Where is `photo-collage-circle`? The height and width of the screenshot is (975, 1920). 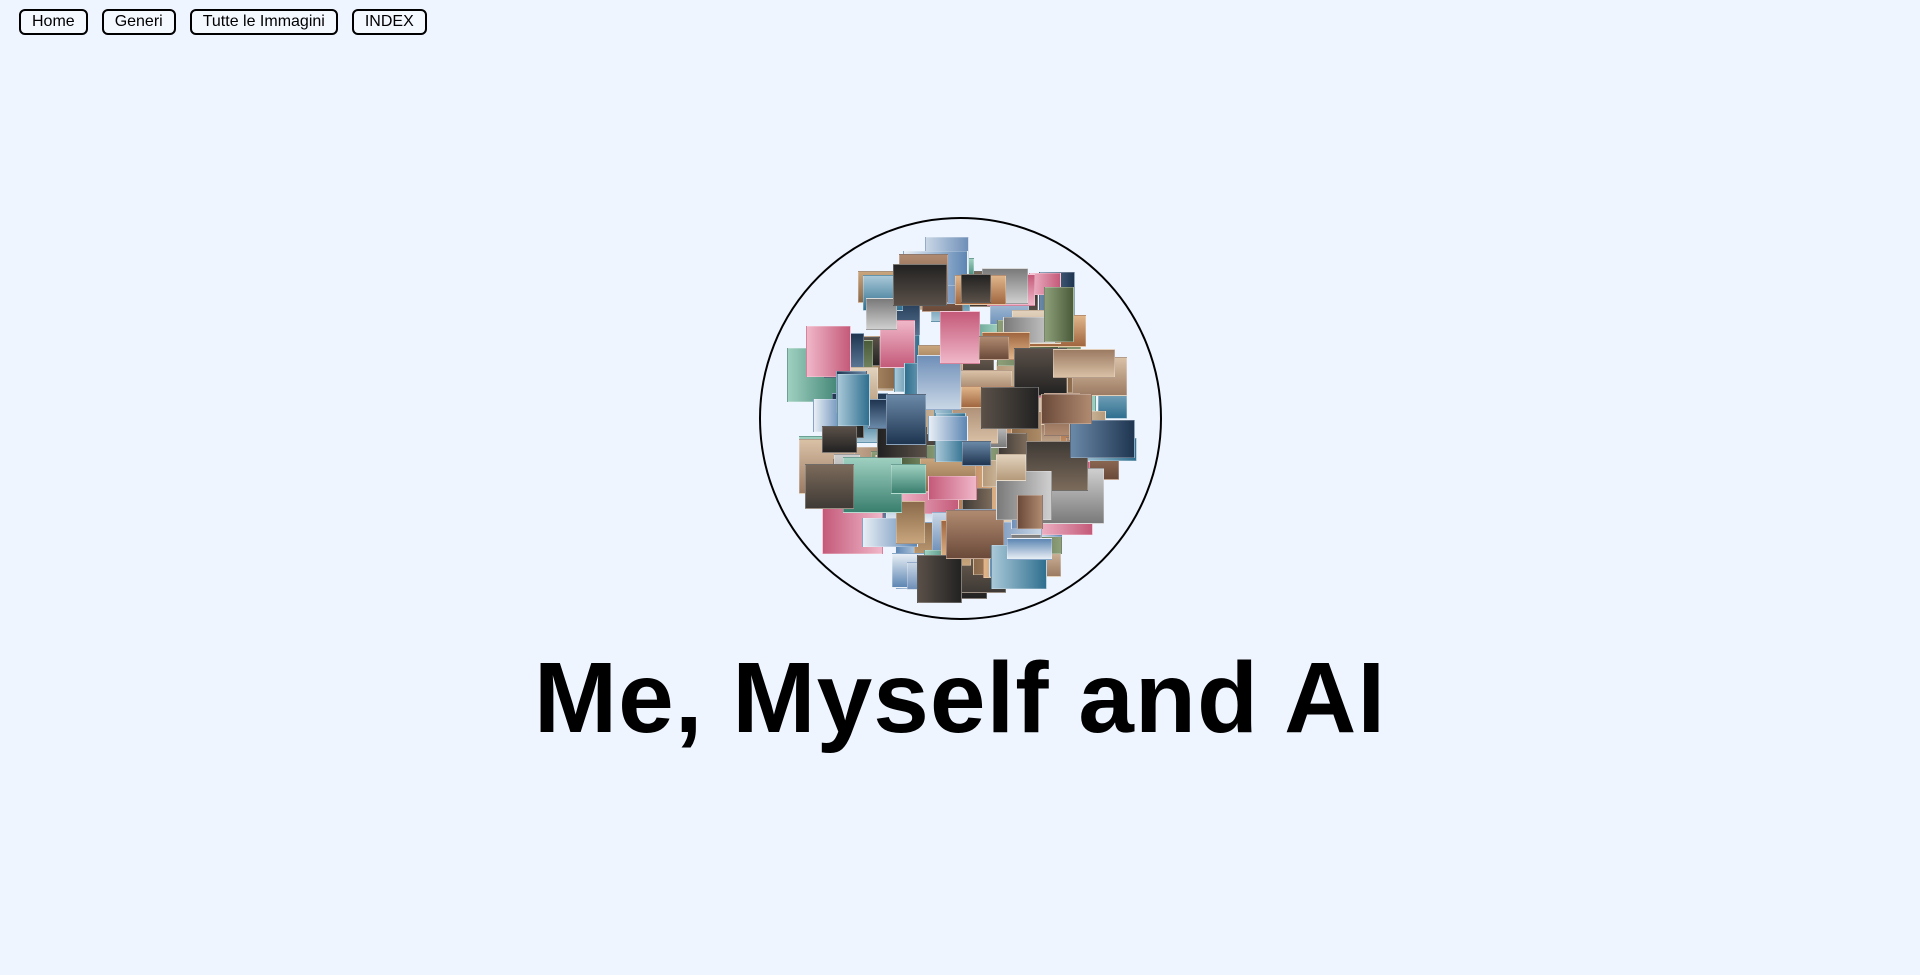
photo-collage-circle is located at coordinates (960, 418).